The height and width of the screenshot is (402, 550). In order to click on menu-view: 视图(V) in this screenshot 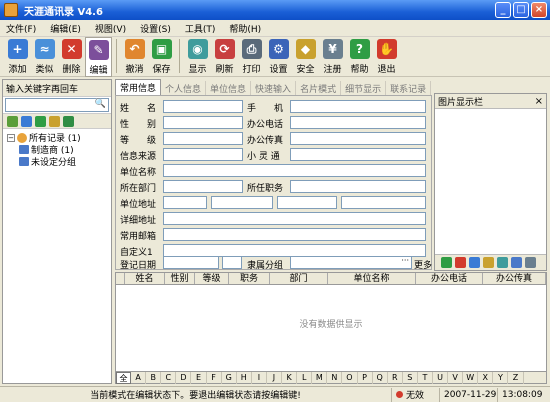, I will do `click(110, 28)`.